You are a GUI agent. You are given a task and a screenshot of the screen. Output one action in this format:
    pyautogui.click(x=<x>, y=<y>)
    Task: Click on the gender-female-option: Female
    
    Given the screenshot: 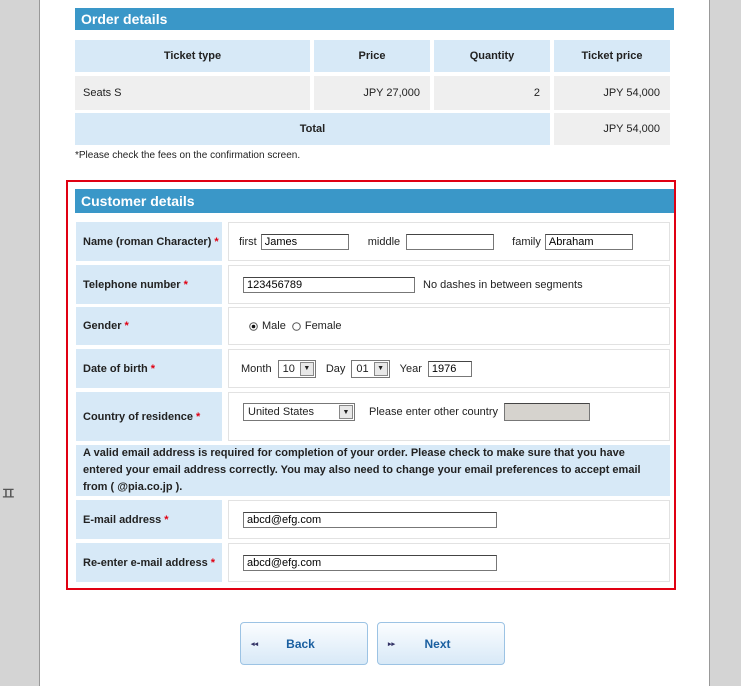 What is the action you would take?
    pyautogui.click(x=317, y=326)
    